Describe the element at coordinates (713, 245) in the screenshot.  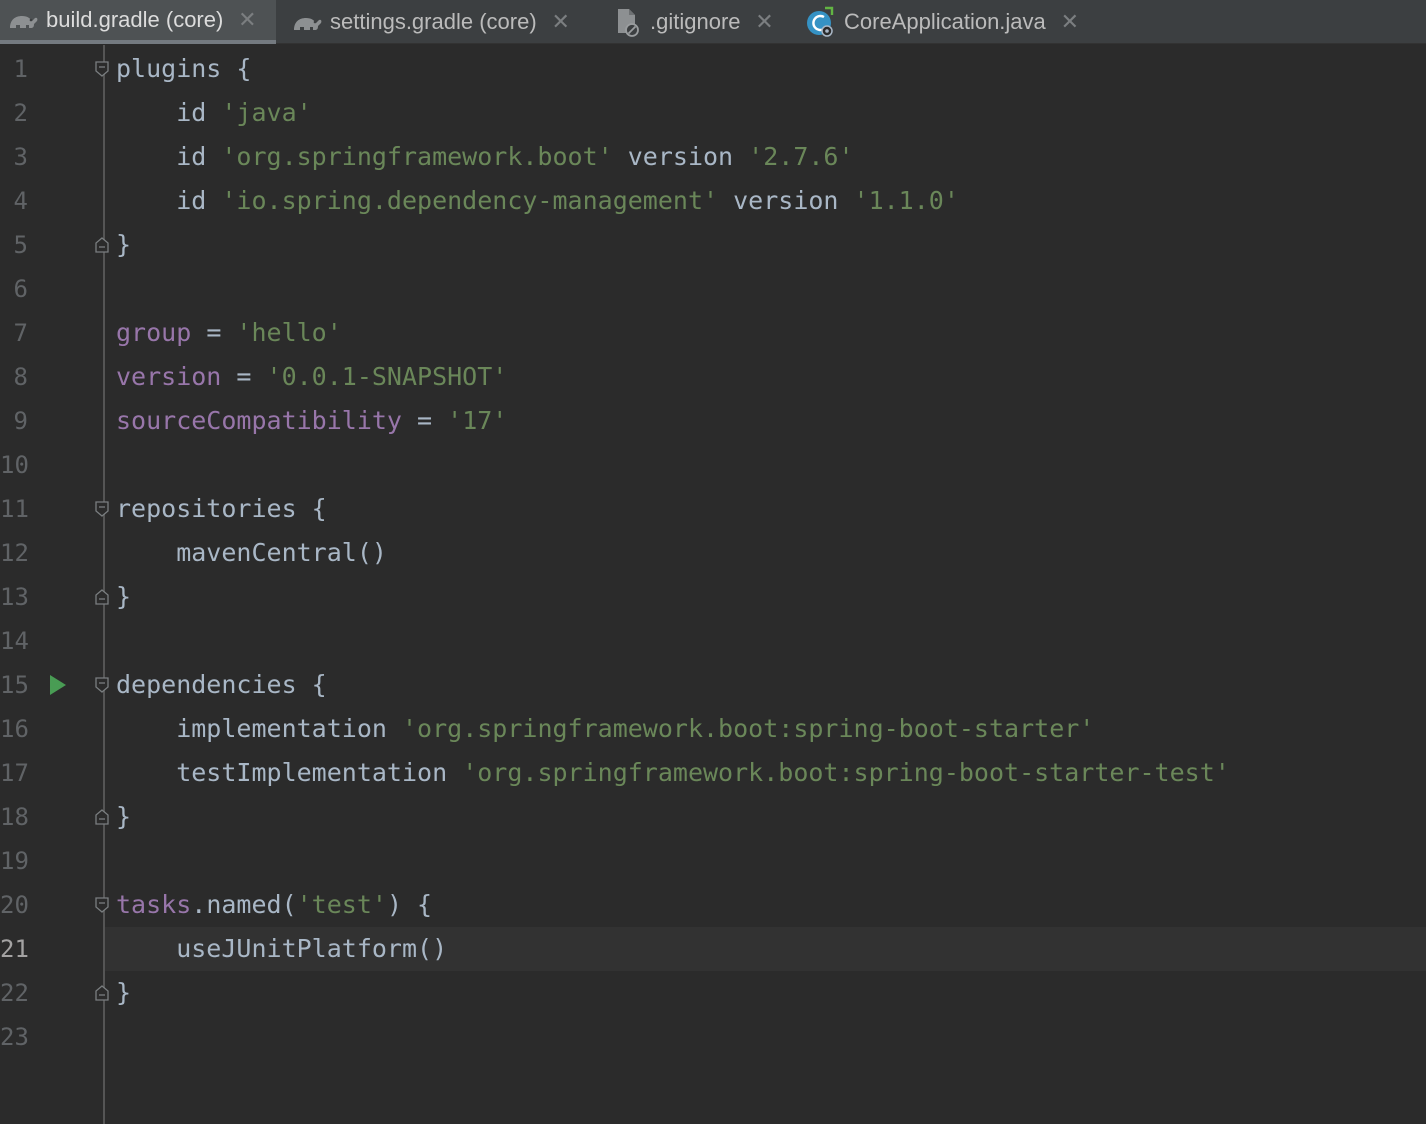
I see `code-line: 5}` at that location.